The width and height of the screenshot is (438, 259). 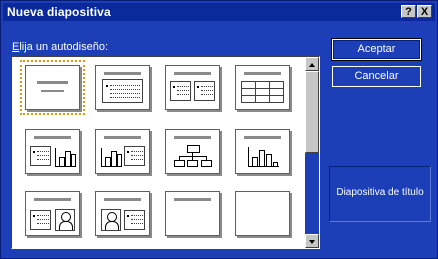 I want to click on subtitle-placeholder, so click(x=52, y=91).